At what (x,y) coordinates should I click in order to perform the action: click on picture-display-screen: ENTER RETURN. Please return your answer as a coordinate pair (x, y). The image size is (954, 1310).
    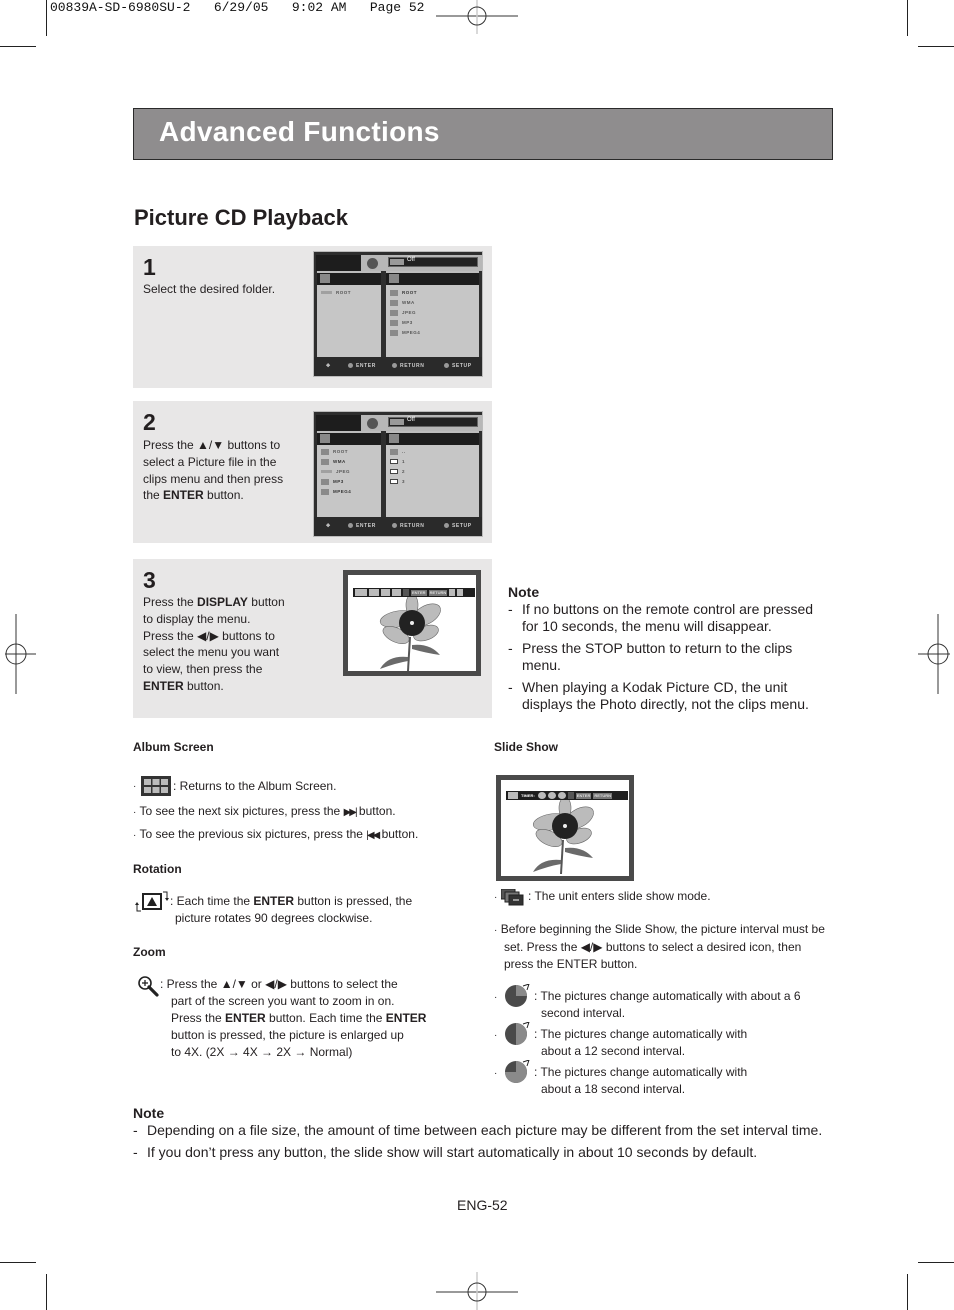
    Looking at the image, I should click on (412, 623).